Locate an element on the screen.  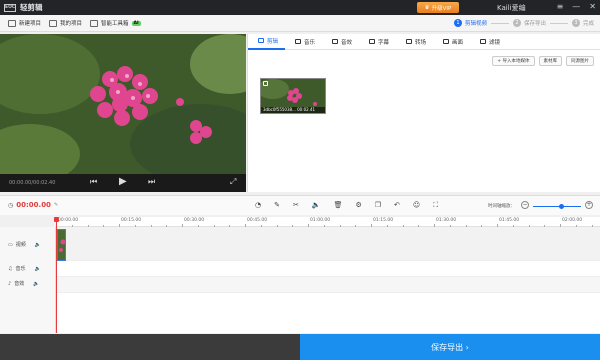
speed-icon: ◔ is located at coordinates (258, 205).